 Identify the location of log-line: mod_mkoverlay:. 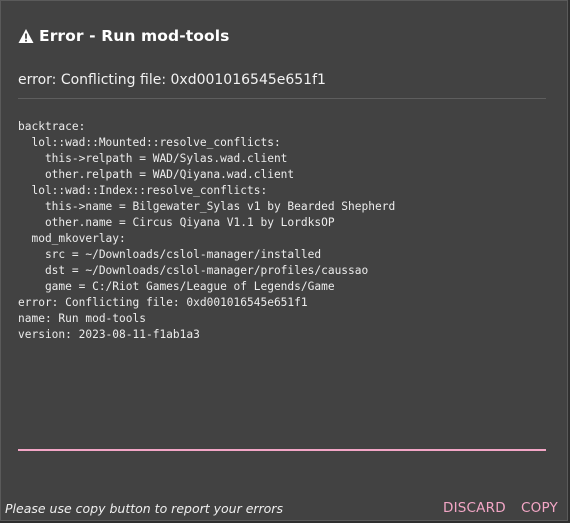
(72, 238).